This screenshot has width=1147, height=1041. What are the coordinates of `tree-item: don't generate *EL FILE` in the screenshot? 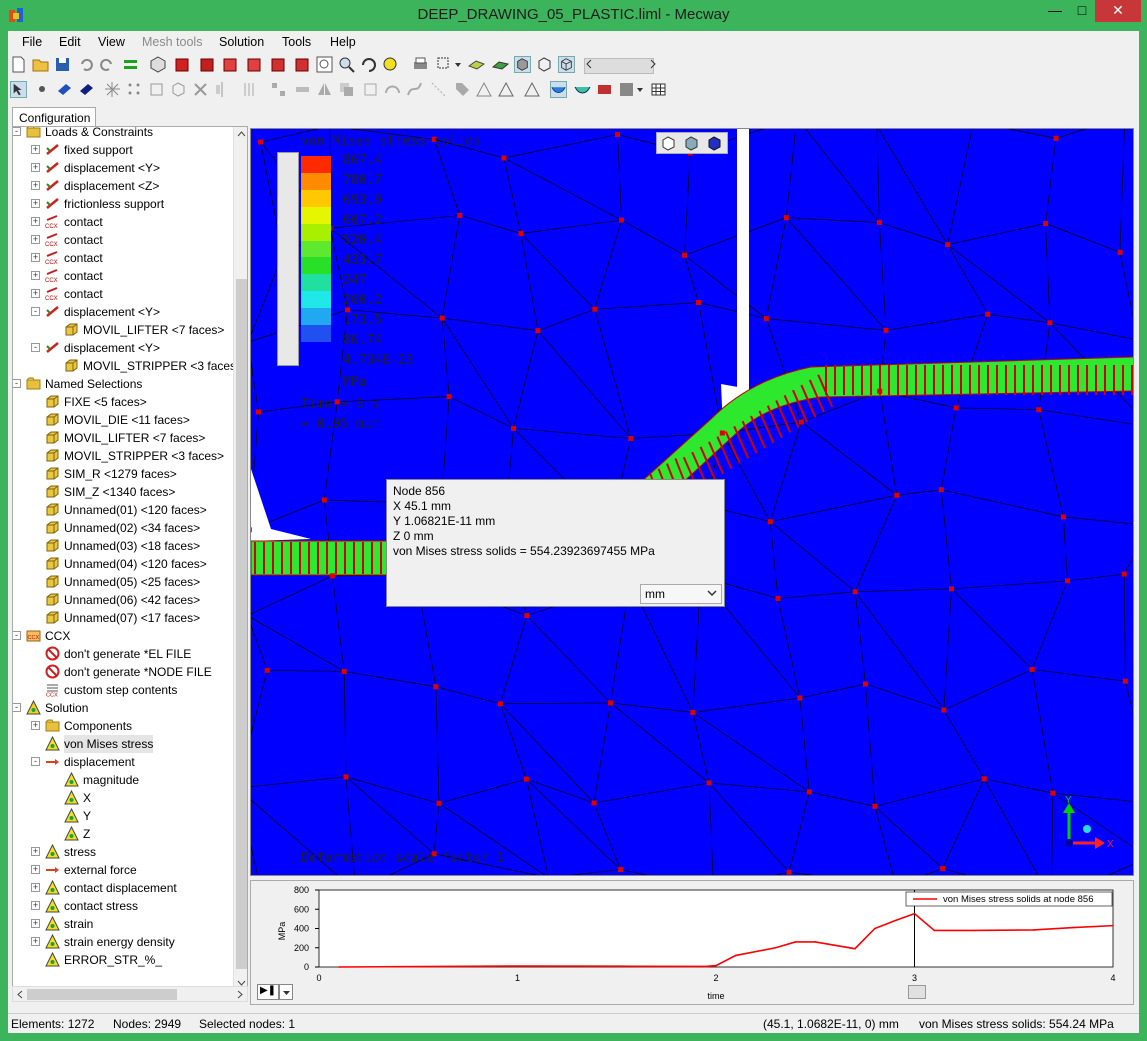 It's located at (122, 654).